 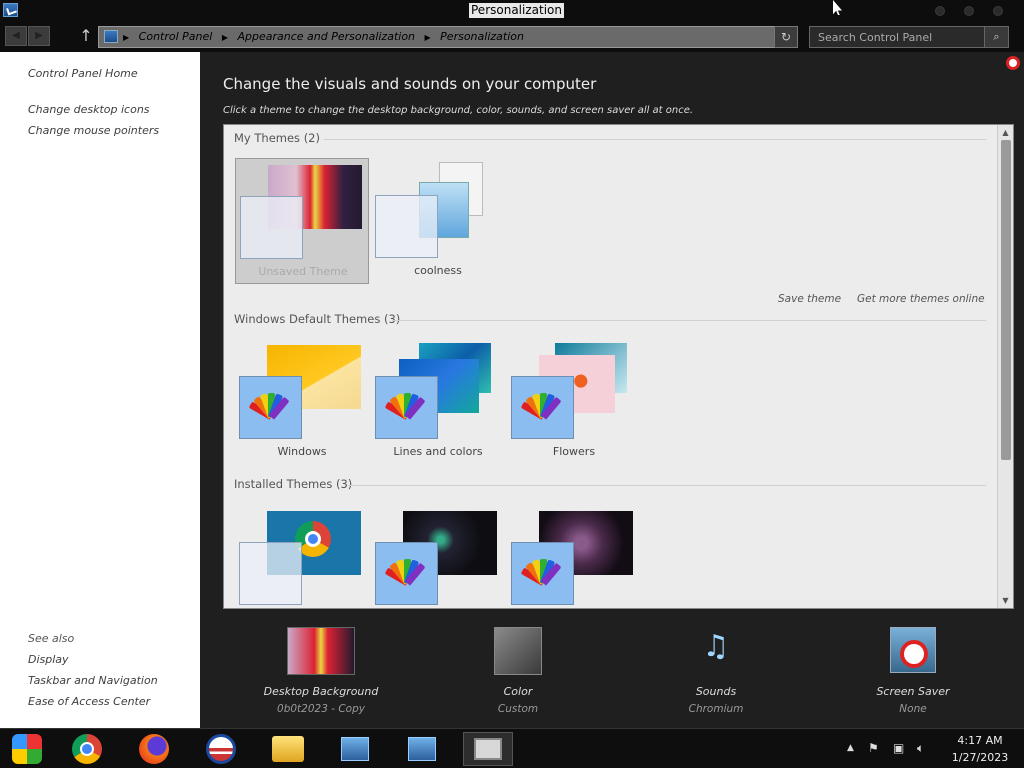 What do you see at coordinates (86, 36) in the screenshot?
I see `up-level-button: ↑` at bounding box center [86, 36].